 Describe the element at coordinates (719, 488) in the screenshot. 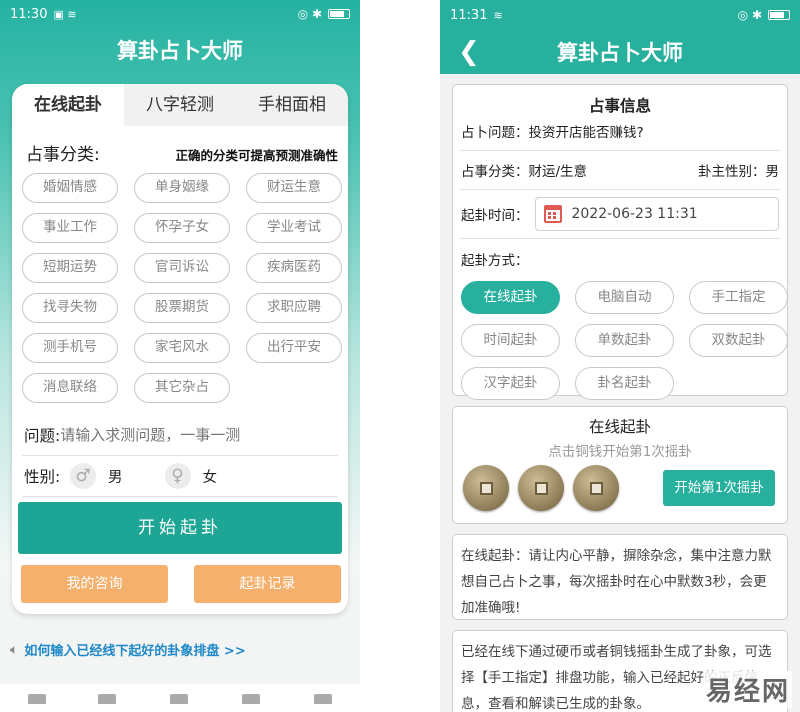

I see `shake-button: 开始第1次摇卦` at that location.